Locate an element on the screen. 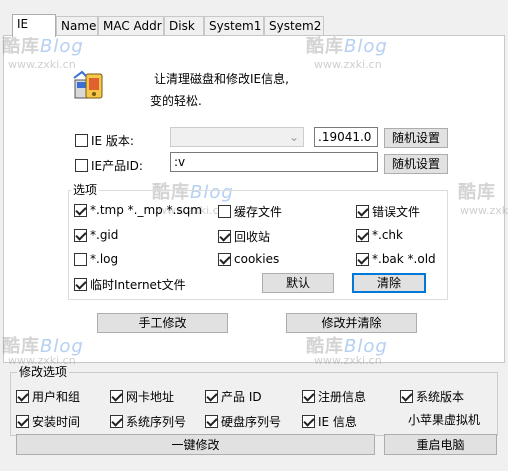  option-error-check is located at coordinates (362, 211).